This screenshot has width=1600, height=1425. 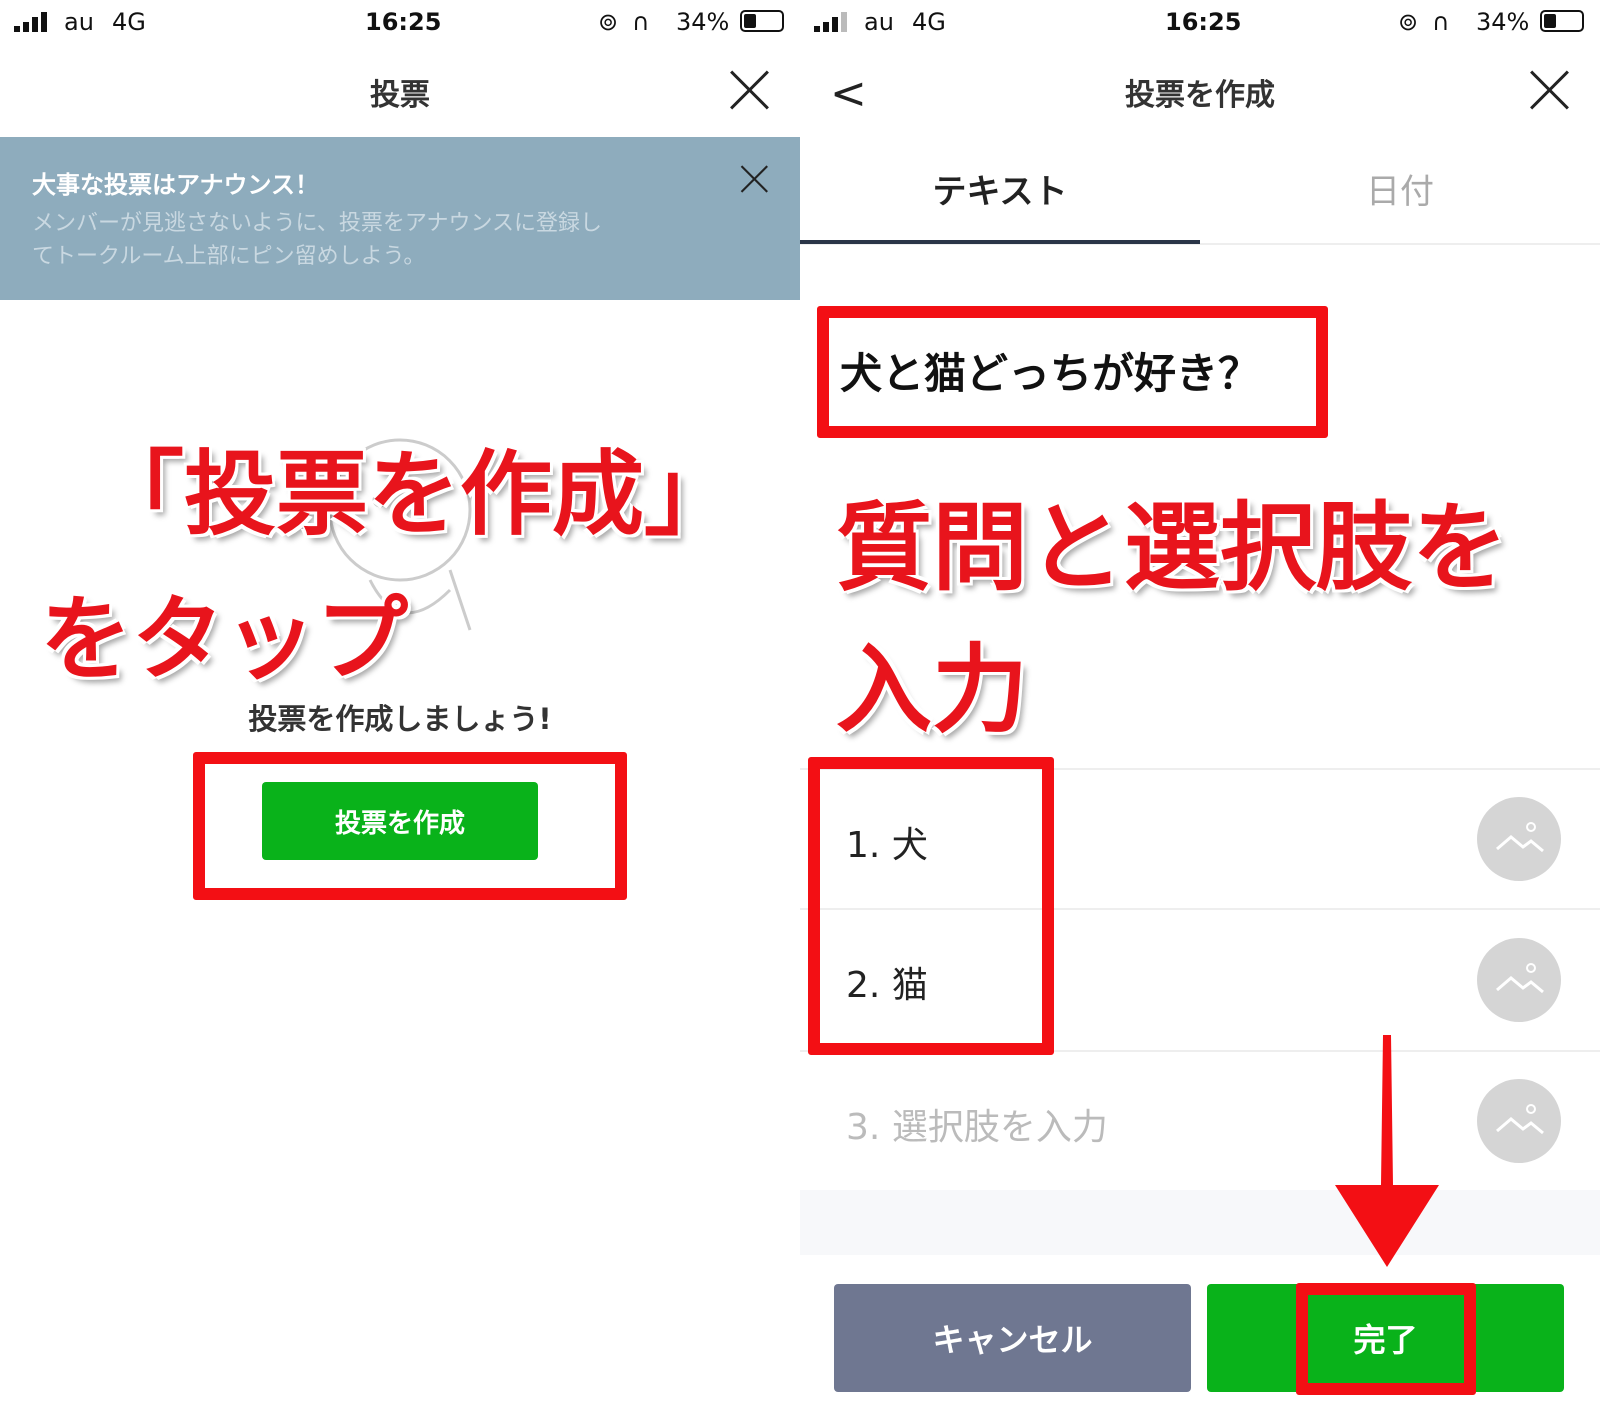 I want to click on banner-close-icon, so click(x=754, y=179).